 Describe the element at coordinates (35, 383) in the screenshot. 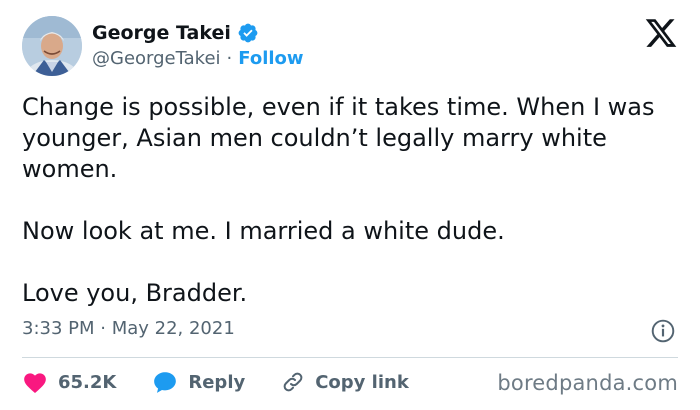

I see `heart-icon` at that location.